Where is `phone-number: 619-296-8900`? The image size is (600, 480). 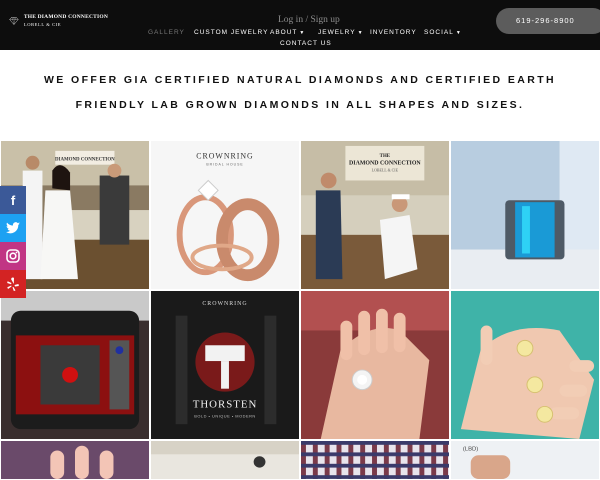
phone-number: 619-296-8900 is located at coordinates (545, 20).